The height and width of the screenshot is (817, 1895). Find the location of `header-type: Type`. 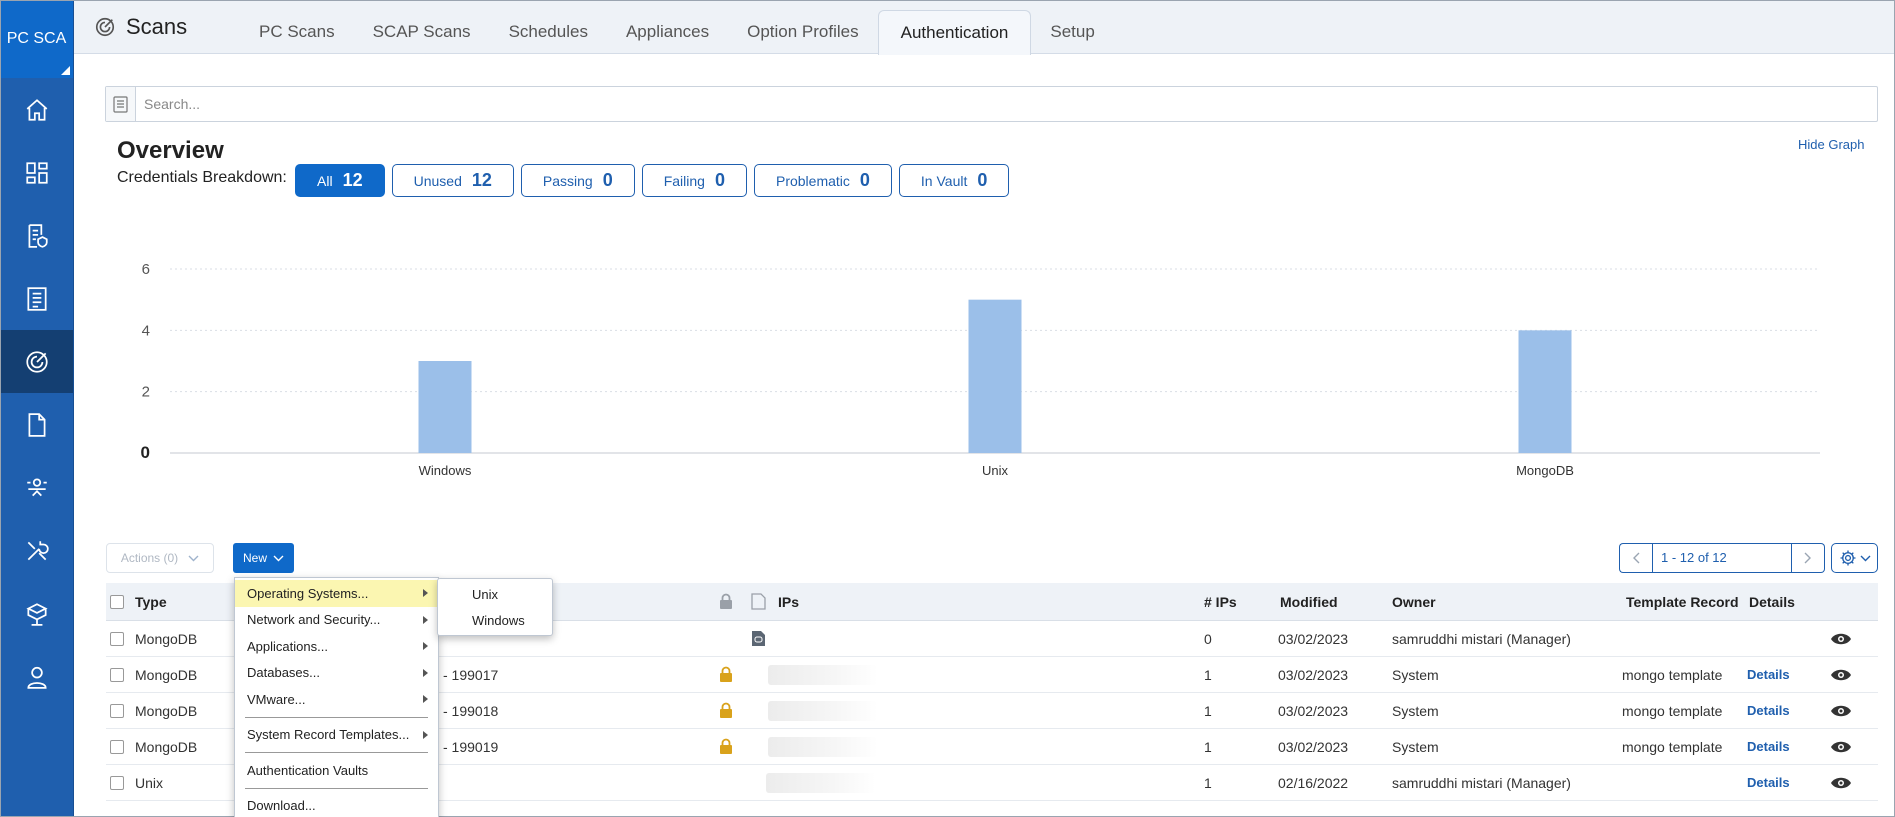

header-type: Type is located at coordinates (151, 601).